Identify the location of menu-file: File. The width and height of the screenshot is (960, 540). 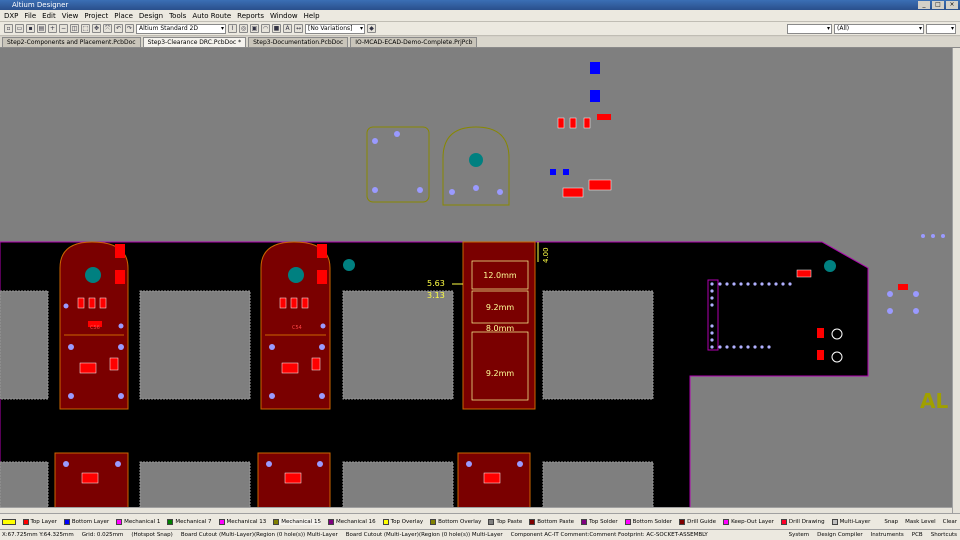
(30, 16).